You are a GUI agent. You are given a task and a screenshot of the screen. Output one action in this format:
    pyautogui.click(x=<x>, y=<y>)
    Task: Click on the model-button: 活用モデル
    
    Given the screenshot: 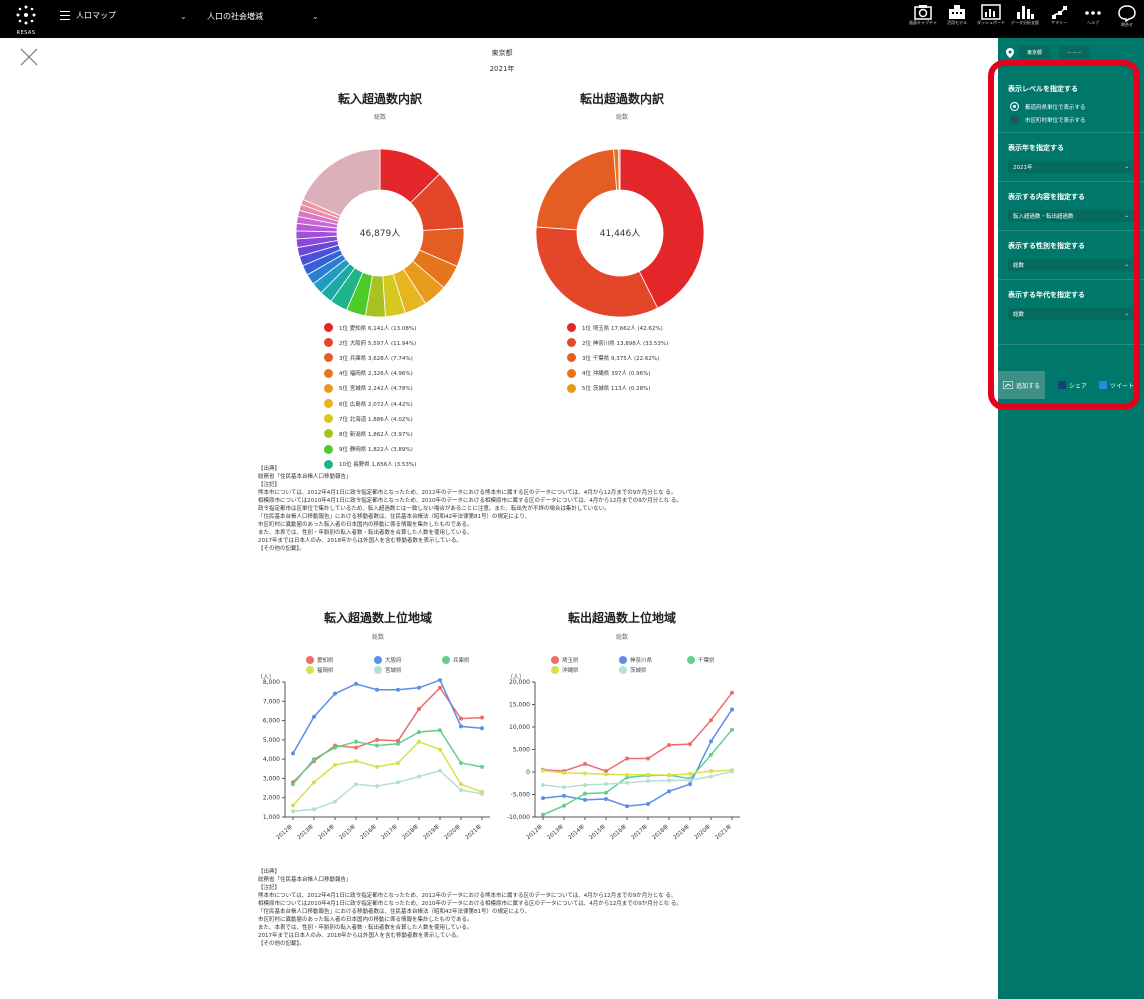 What is the action you would take?
    pyautogui.click(x=957, y=19)
    